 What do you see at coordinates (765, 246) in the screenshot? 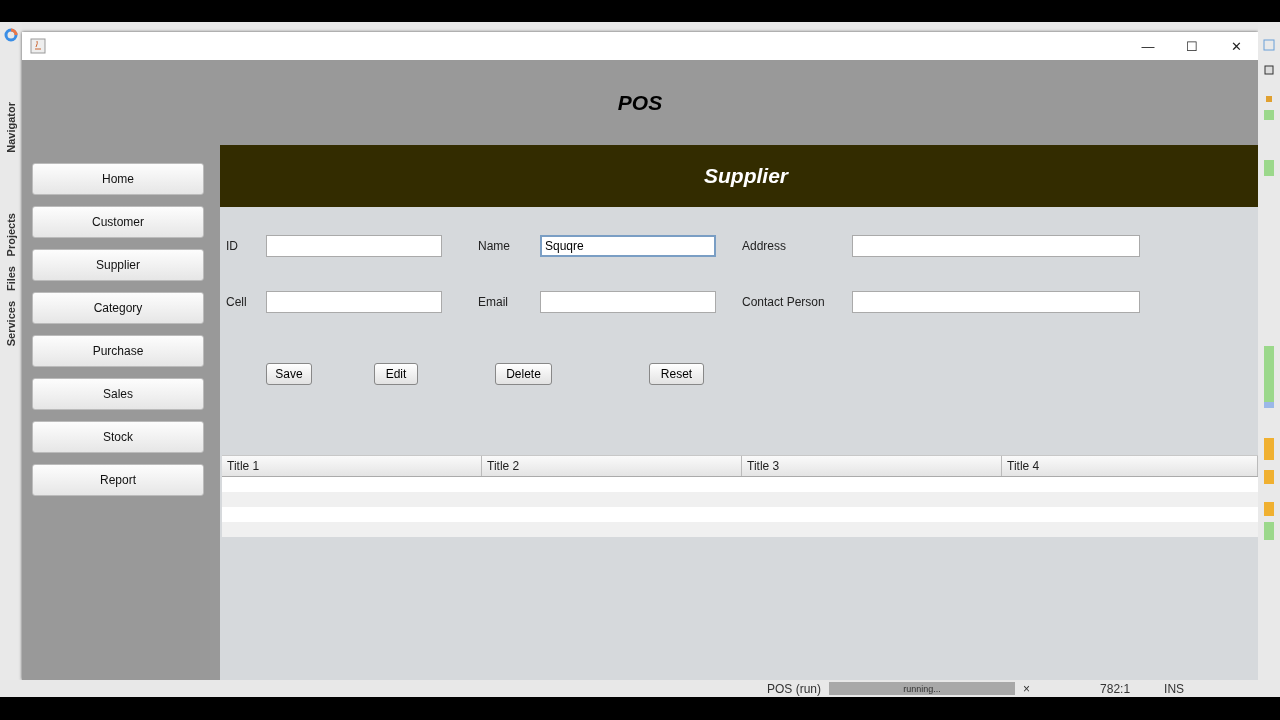
I see `field-label: Address` at bounding box center [765, 246].